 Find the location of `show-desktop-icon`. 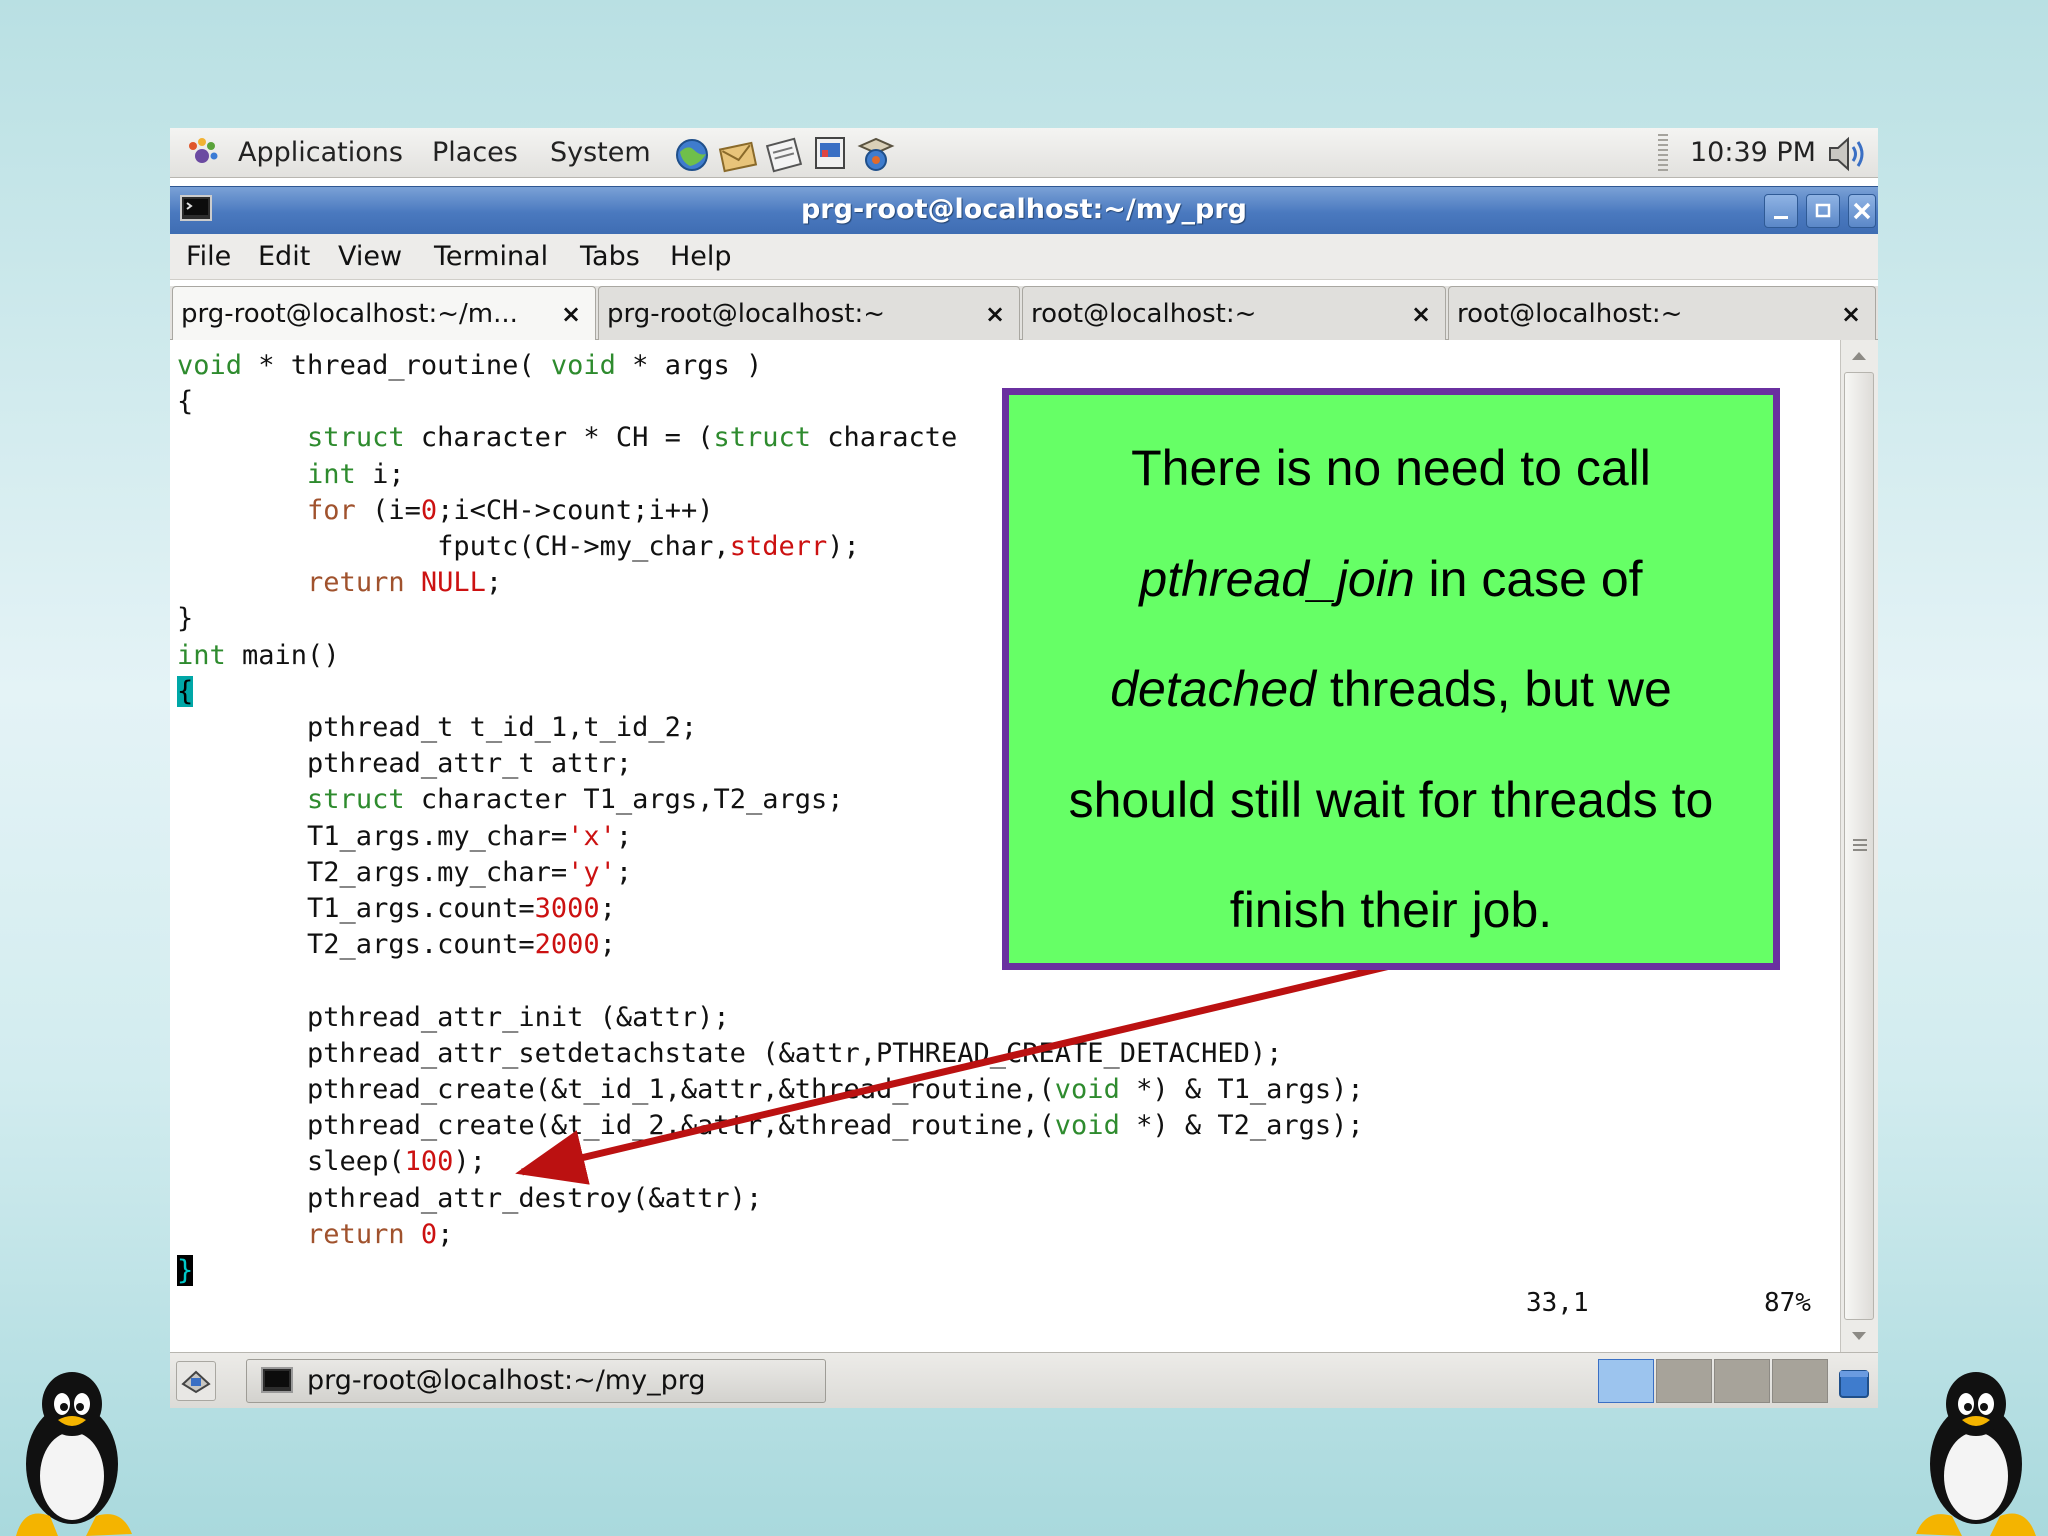

show-desktop-icon is located at coordinates (196, 1382).